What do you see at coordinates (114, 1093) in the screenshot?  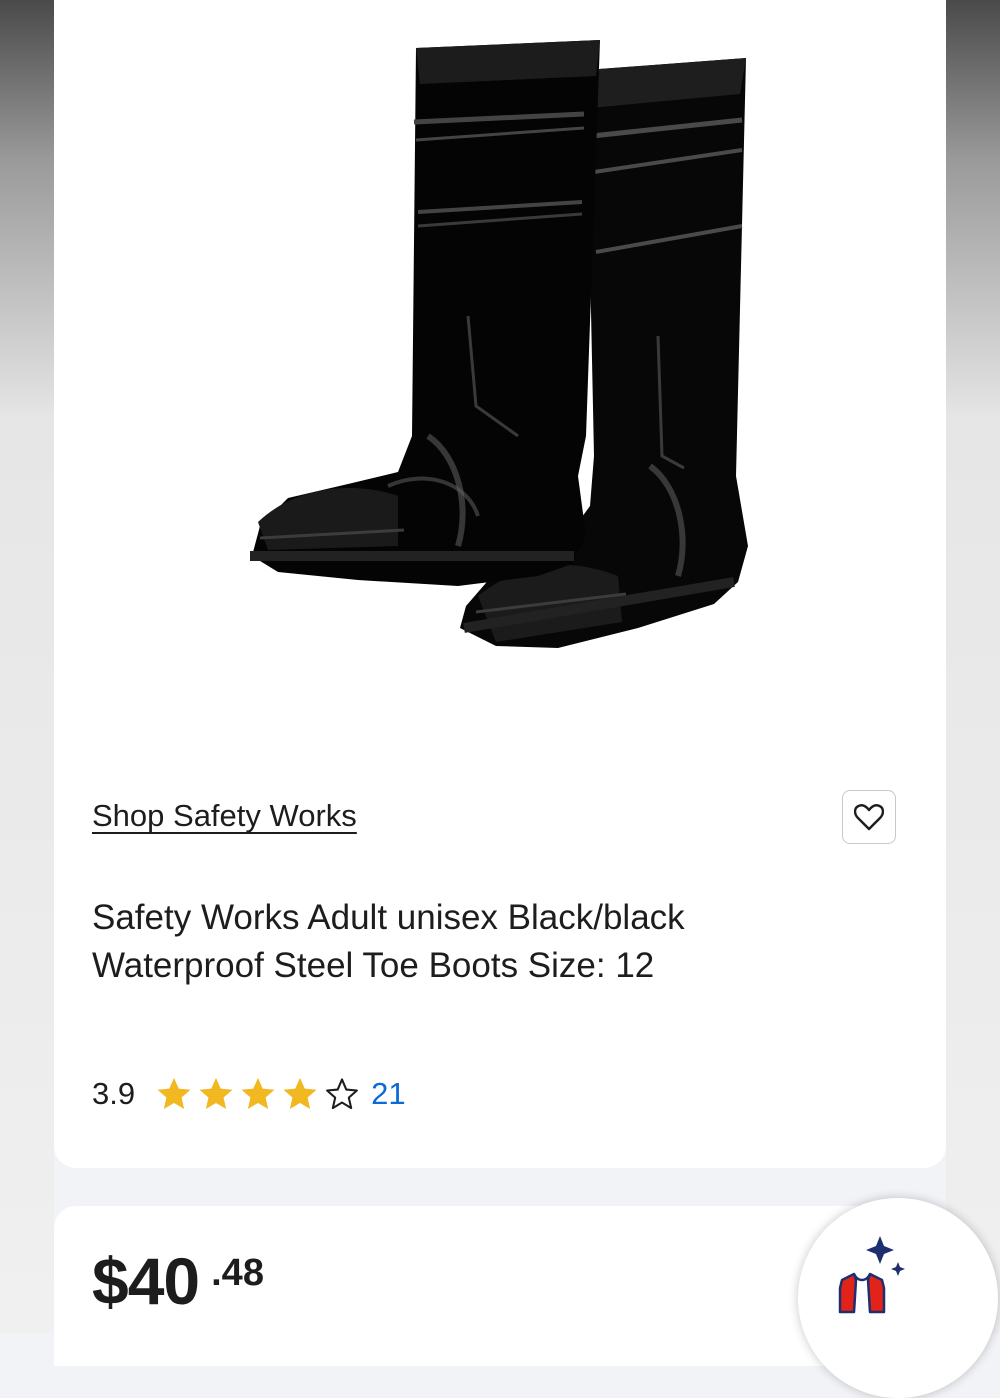 I see `rating-value: 3.9` at bounding box center [114, 1093].